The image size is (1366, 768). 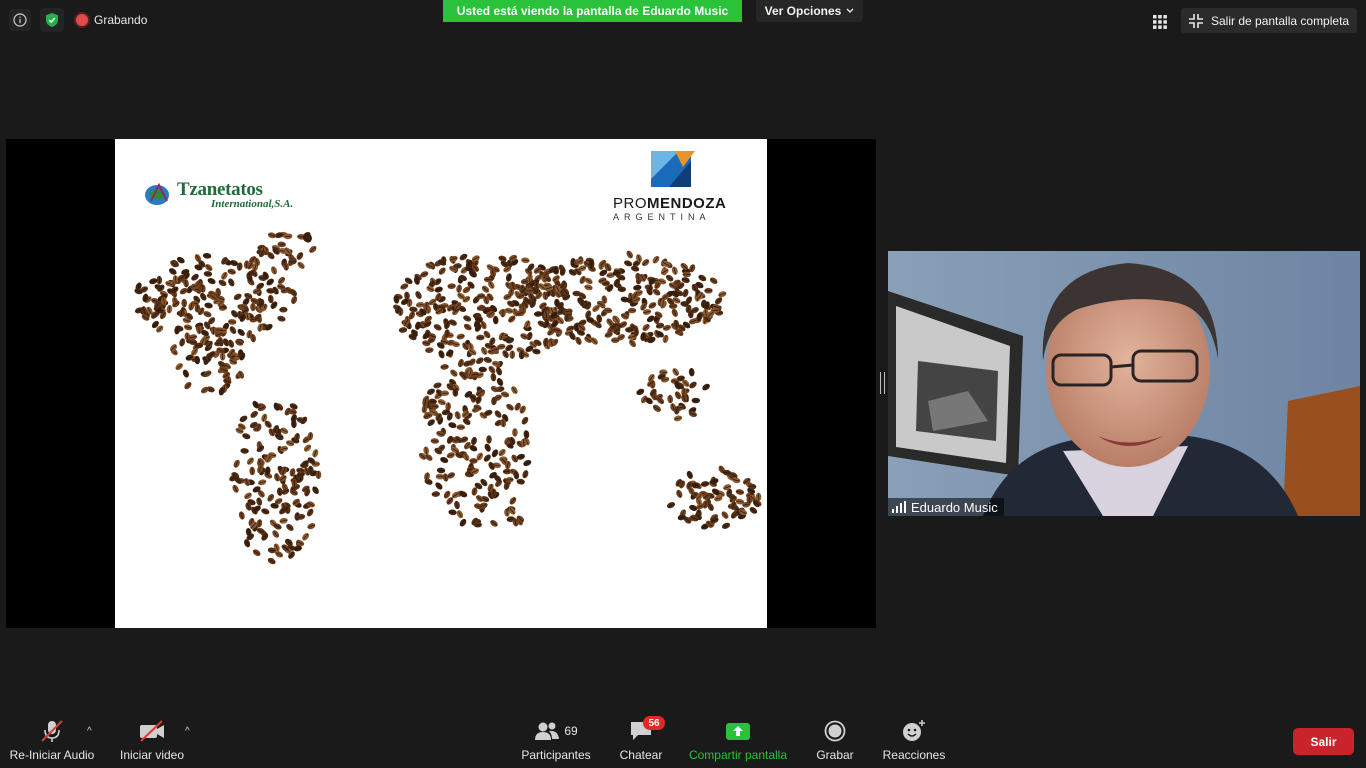 What do you see at coordinates (20, 20) in the screenshot?
I see `info-button` at bounding box center [20, 20].